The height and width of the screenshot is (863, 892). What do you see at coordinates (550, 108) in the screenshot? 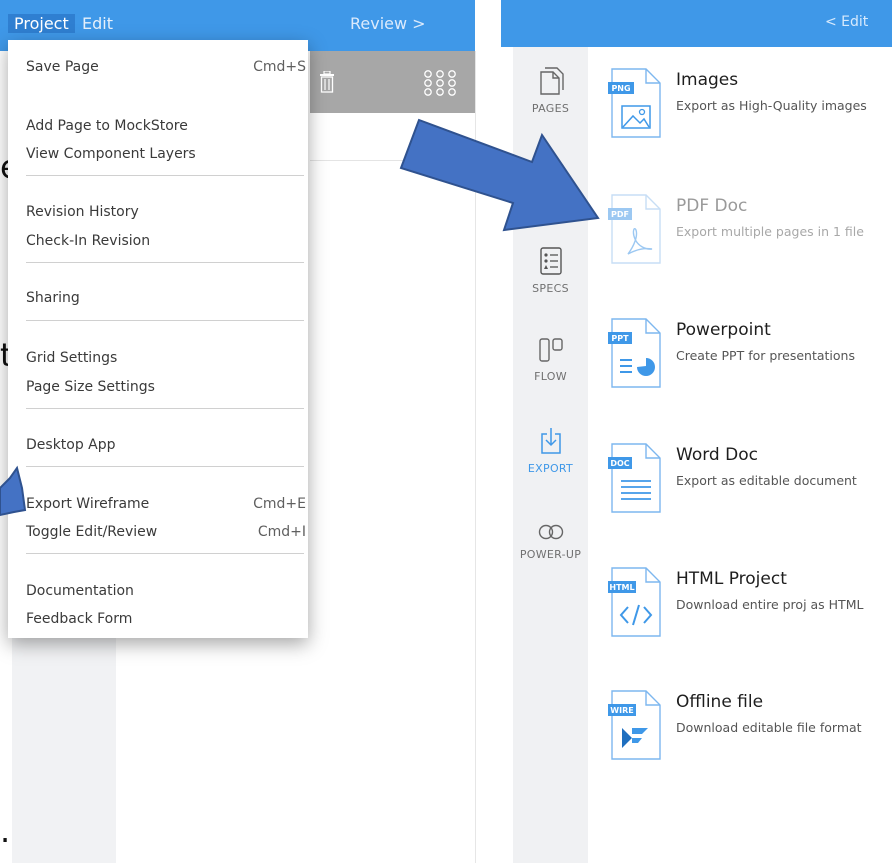
I see `sidebar-label: PAGES` at bounding box center [550, 108].